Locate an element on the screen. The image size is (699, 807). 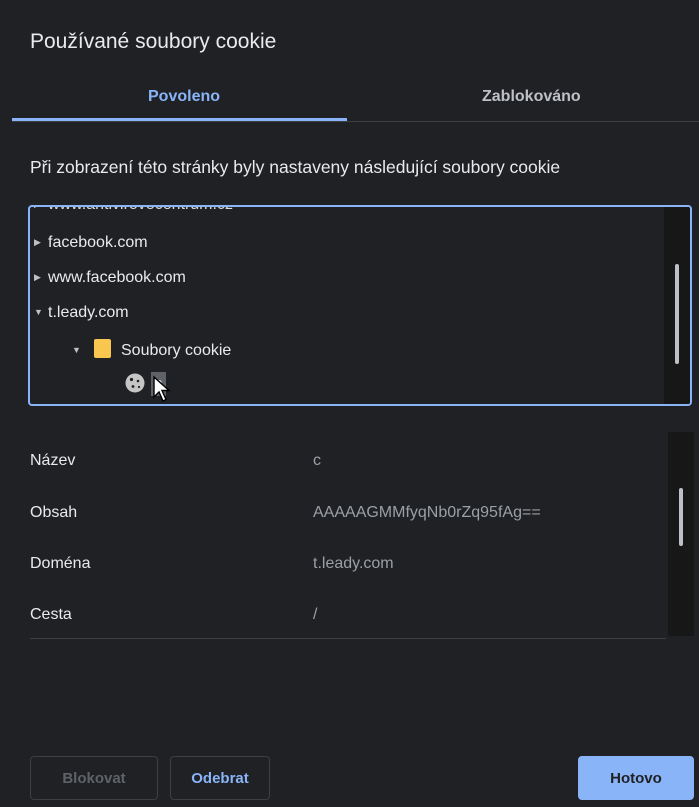
details-value-name: c is located at coordinates (317, 460).